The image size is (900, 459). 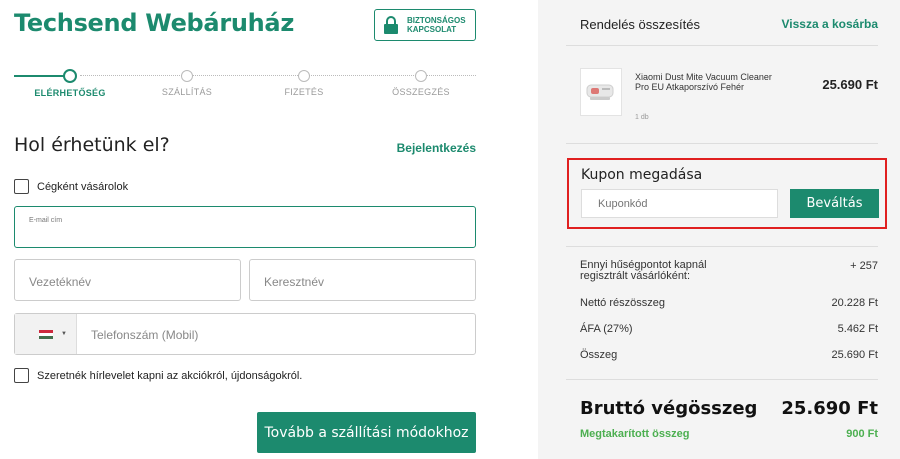 What do you see at coordinates (729, 329) in the screenshot?
I see `vat-row: ÁFA (27%) 5.462 Ft` at bounding box center [729, 329].